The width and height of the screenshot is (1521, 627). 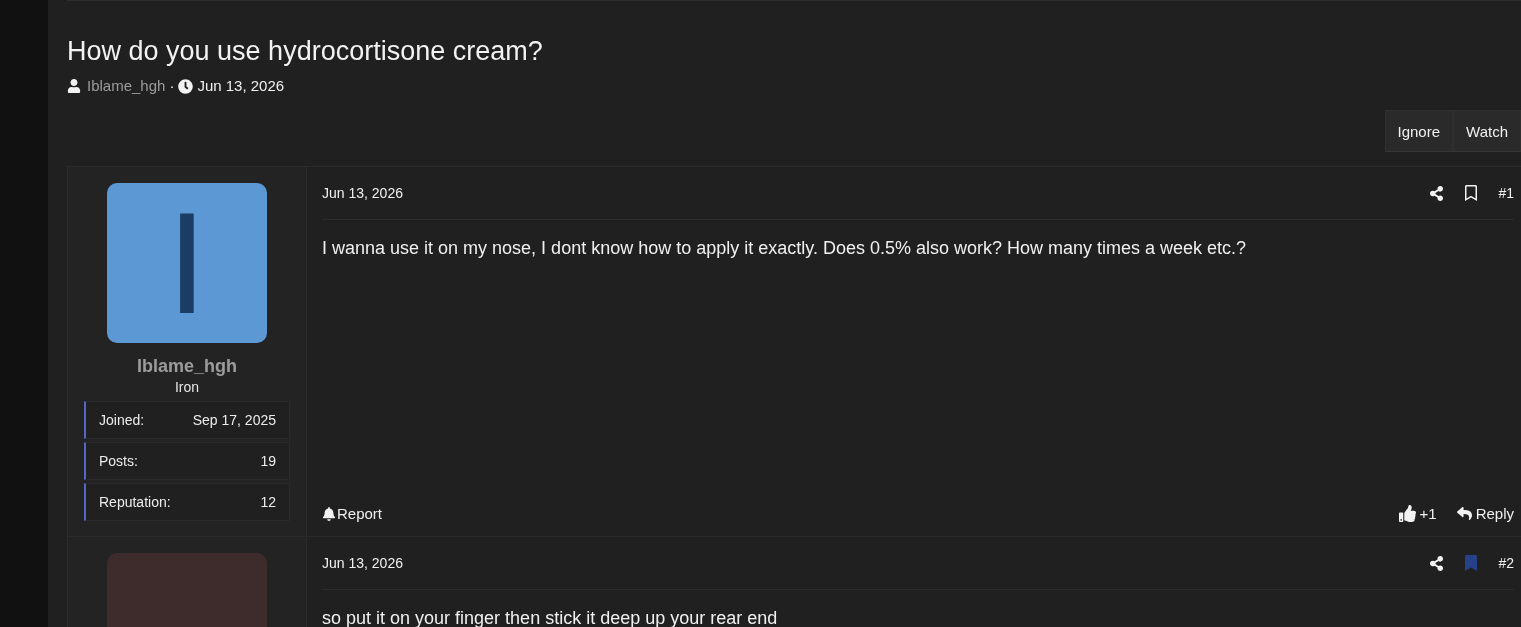 What do you see at coordinates (1471, 193) in the screenshot?
I see `bookmark-icon` at bounding box center [1471, 193].